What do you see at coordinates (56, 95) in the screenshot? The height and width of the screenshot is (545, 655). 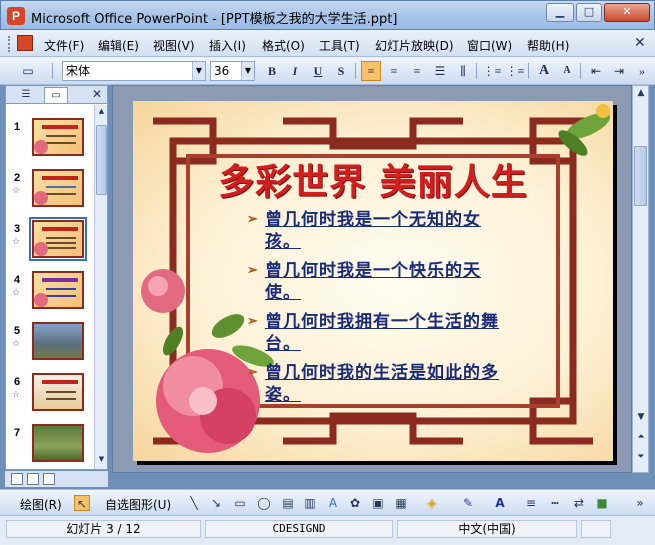 I see `slides-tab-icon: ▭` at bounding box center [56, 95].